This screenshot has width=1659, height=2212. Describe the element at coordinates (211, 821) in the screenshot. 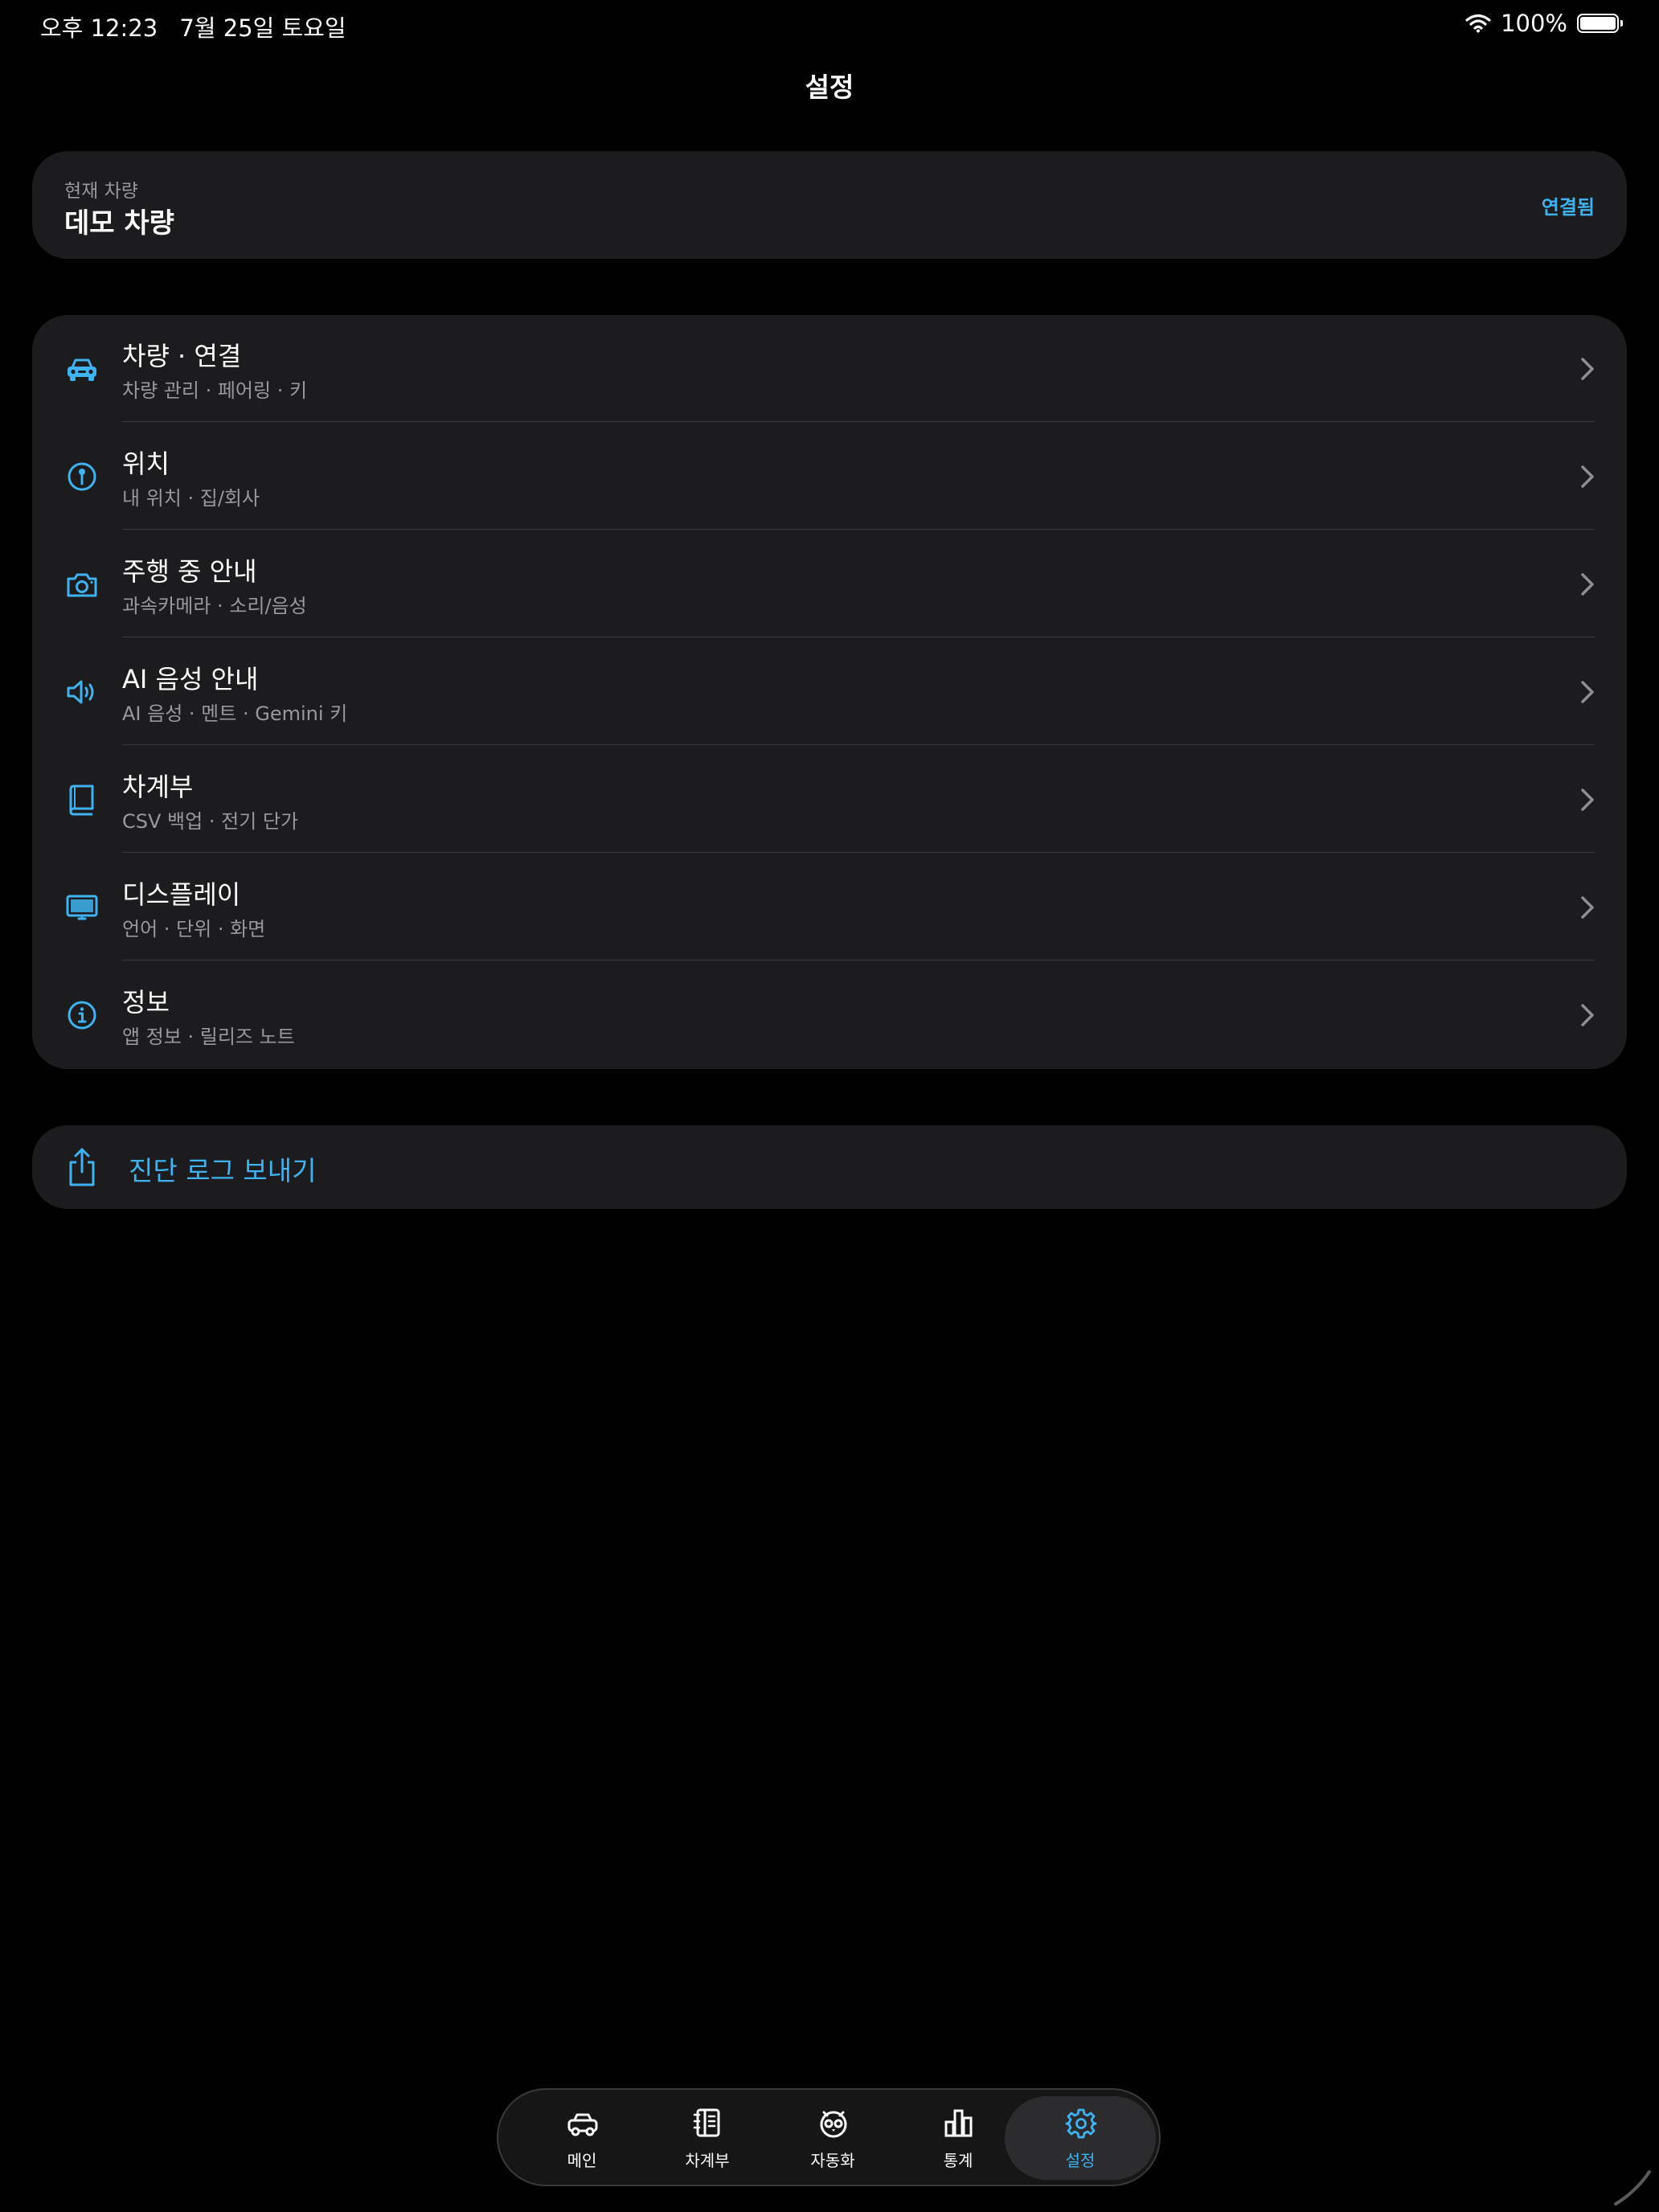

I see `menu-item-subtitle: CSV 백업 · 전기 단가` at that location.